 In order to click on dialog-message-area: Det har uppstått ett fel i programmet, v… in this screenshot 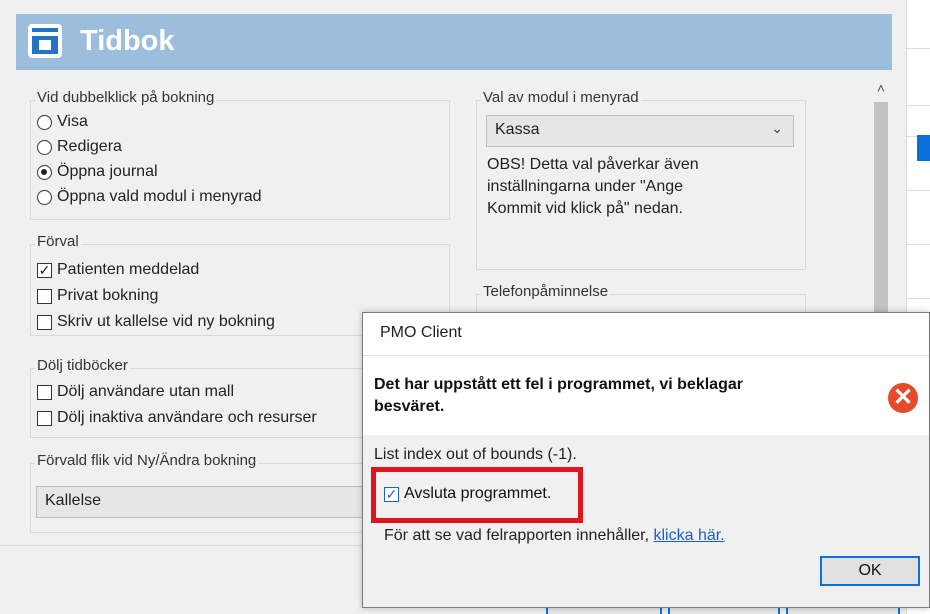, I will do `click(646, 395)`.